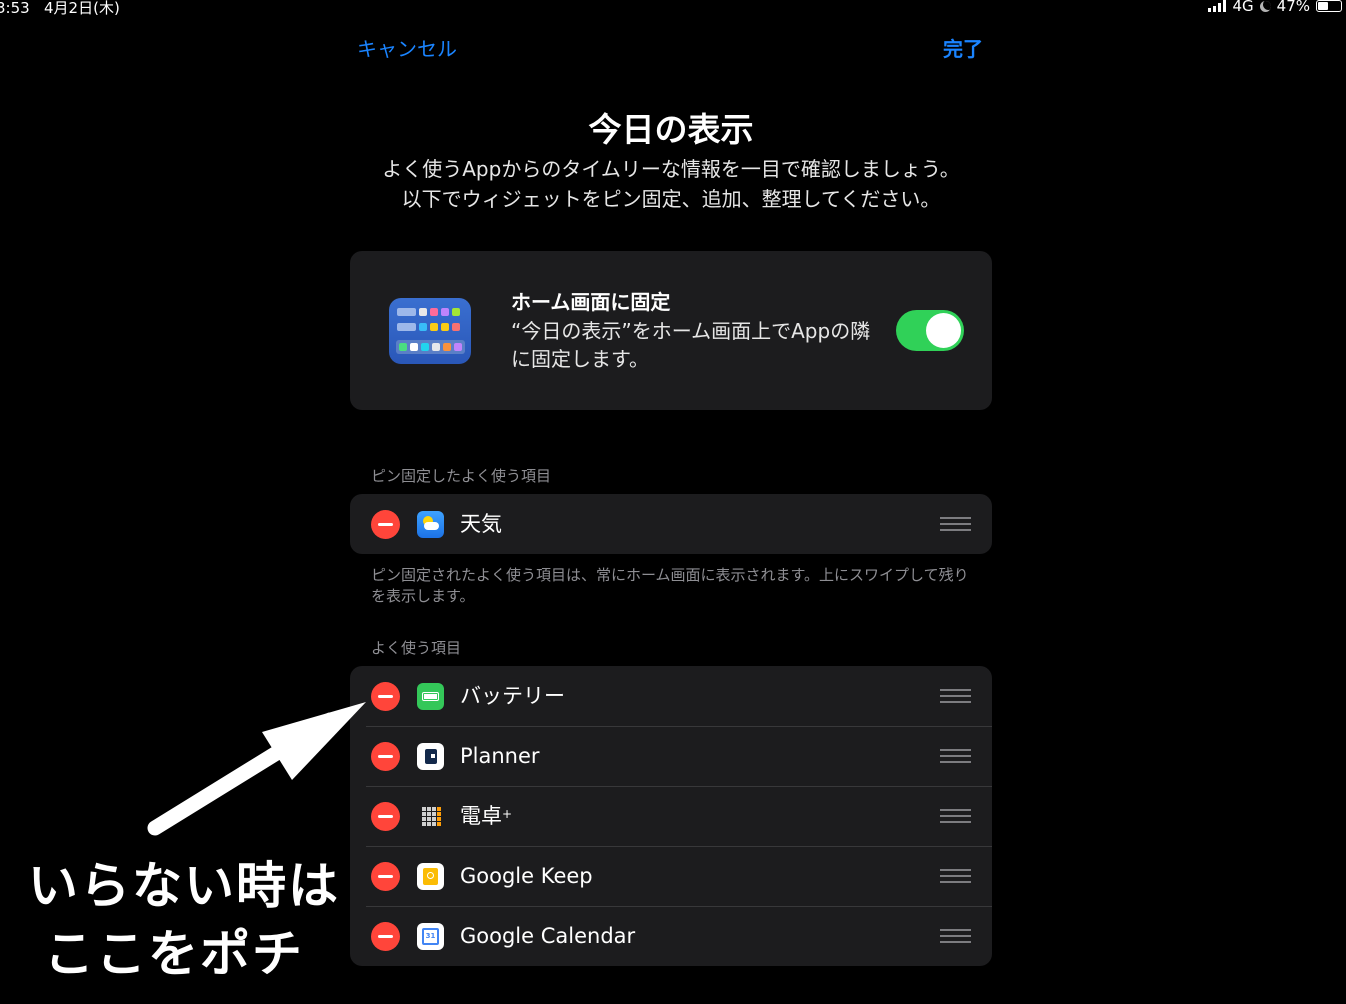  What do you see at coordinates (184, 920) in the screenshot?
I see `annotation-text: いらない時は ここをポチ` at bounding box center [184, 920].